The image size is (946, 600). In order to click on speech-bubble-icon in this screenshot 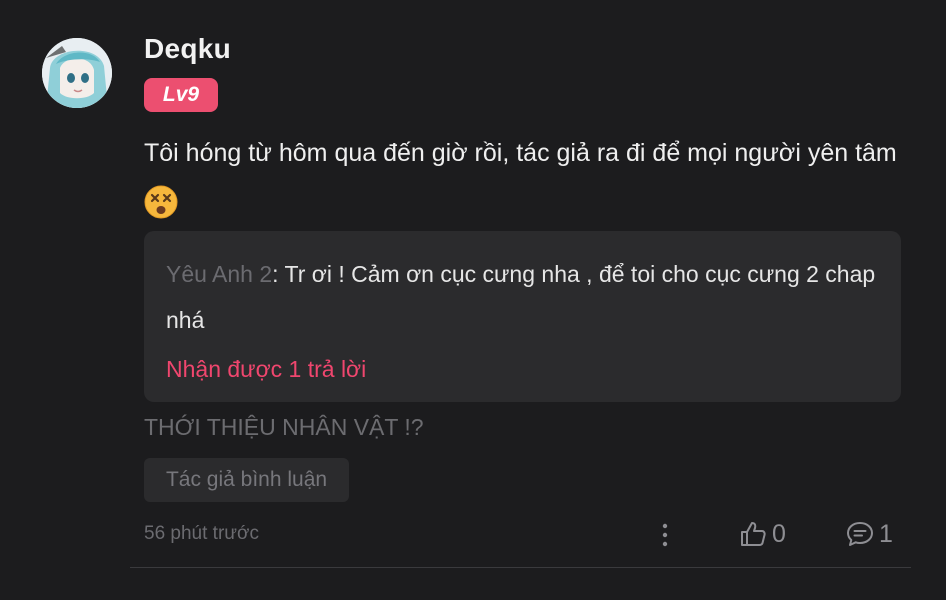, I will do `click(860, 534)`.